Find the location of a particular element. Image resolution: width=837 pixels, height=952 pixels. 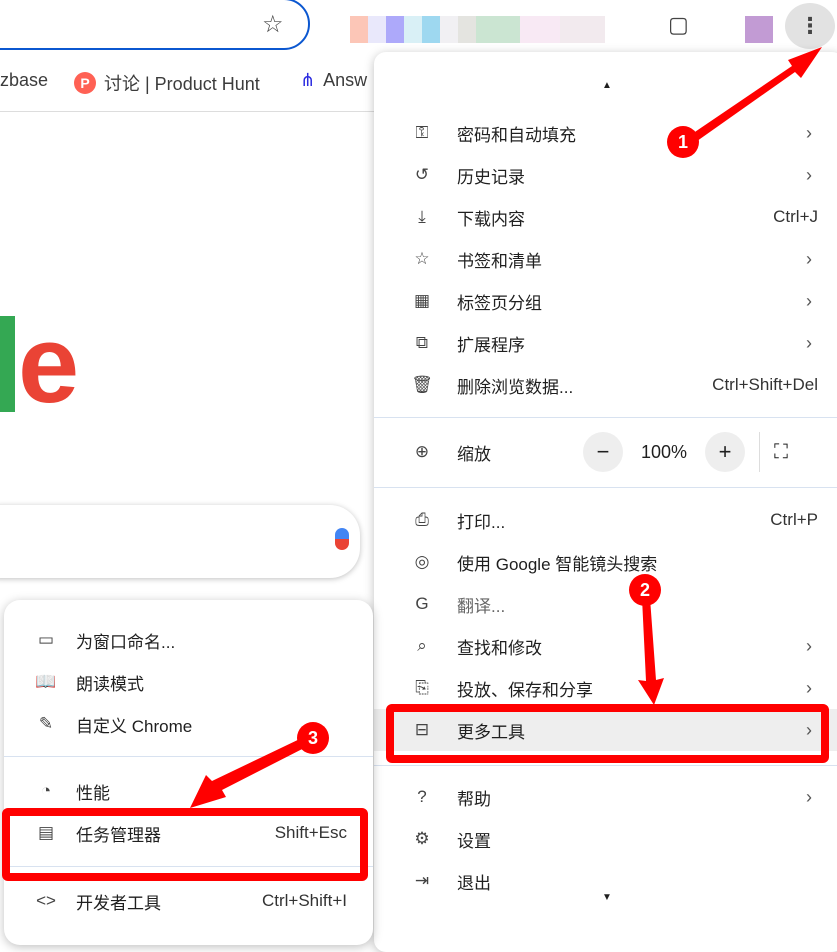

highlight-box-task-manager is located at coordinates (185, 844).